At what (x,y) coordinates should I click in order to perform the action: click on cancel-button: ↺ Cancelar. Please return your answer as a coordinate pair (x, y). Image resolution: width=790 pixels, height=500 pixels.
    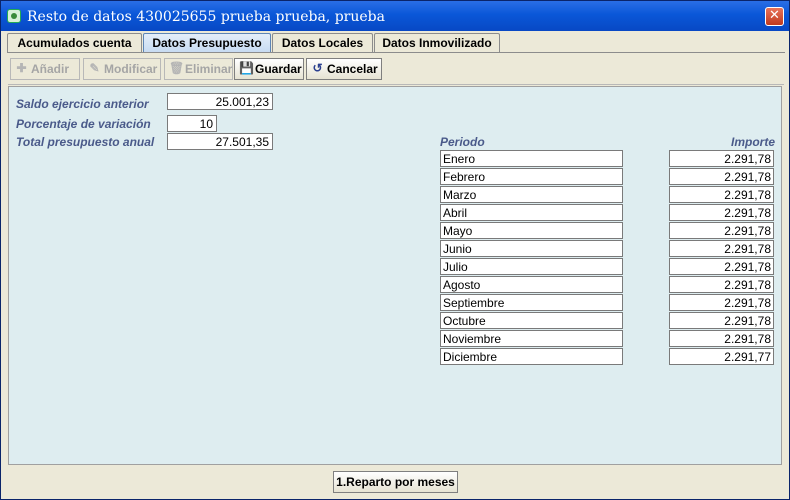
    Looking at the image, I should click on (344, 69).